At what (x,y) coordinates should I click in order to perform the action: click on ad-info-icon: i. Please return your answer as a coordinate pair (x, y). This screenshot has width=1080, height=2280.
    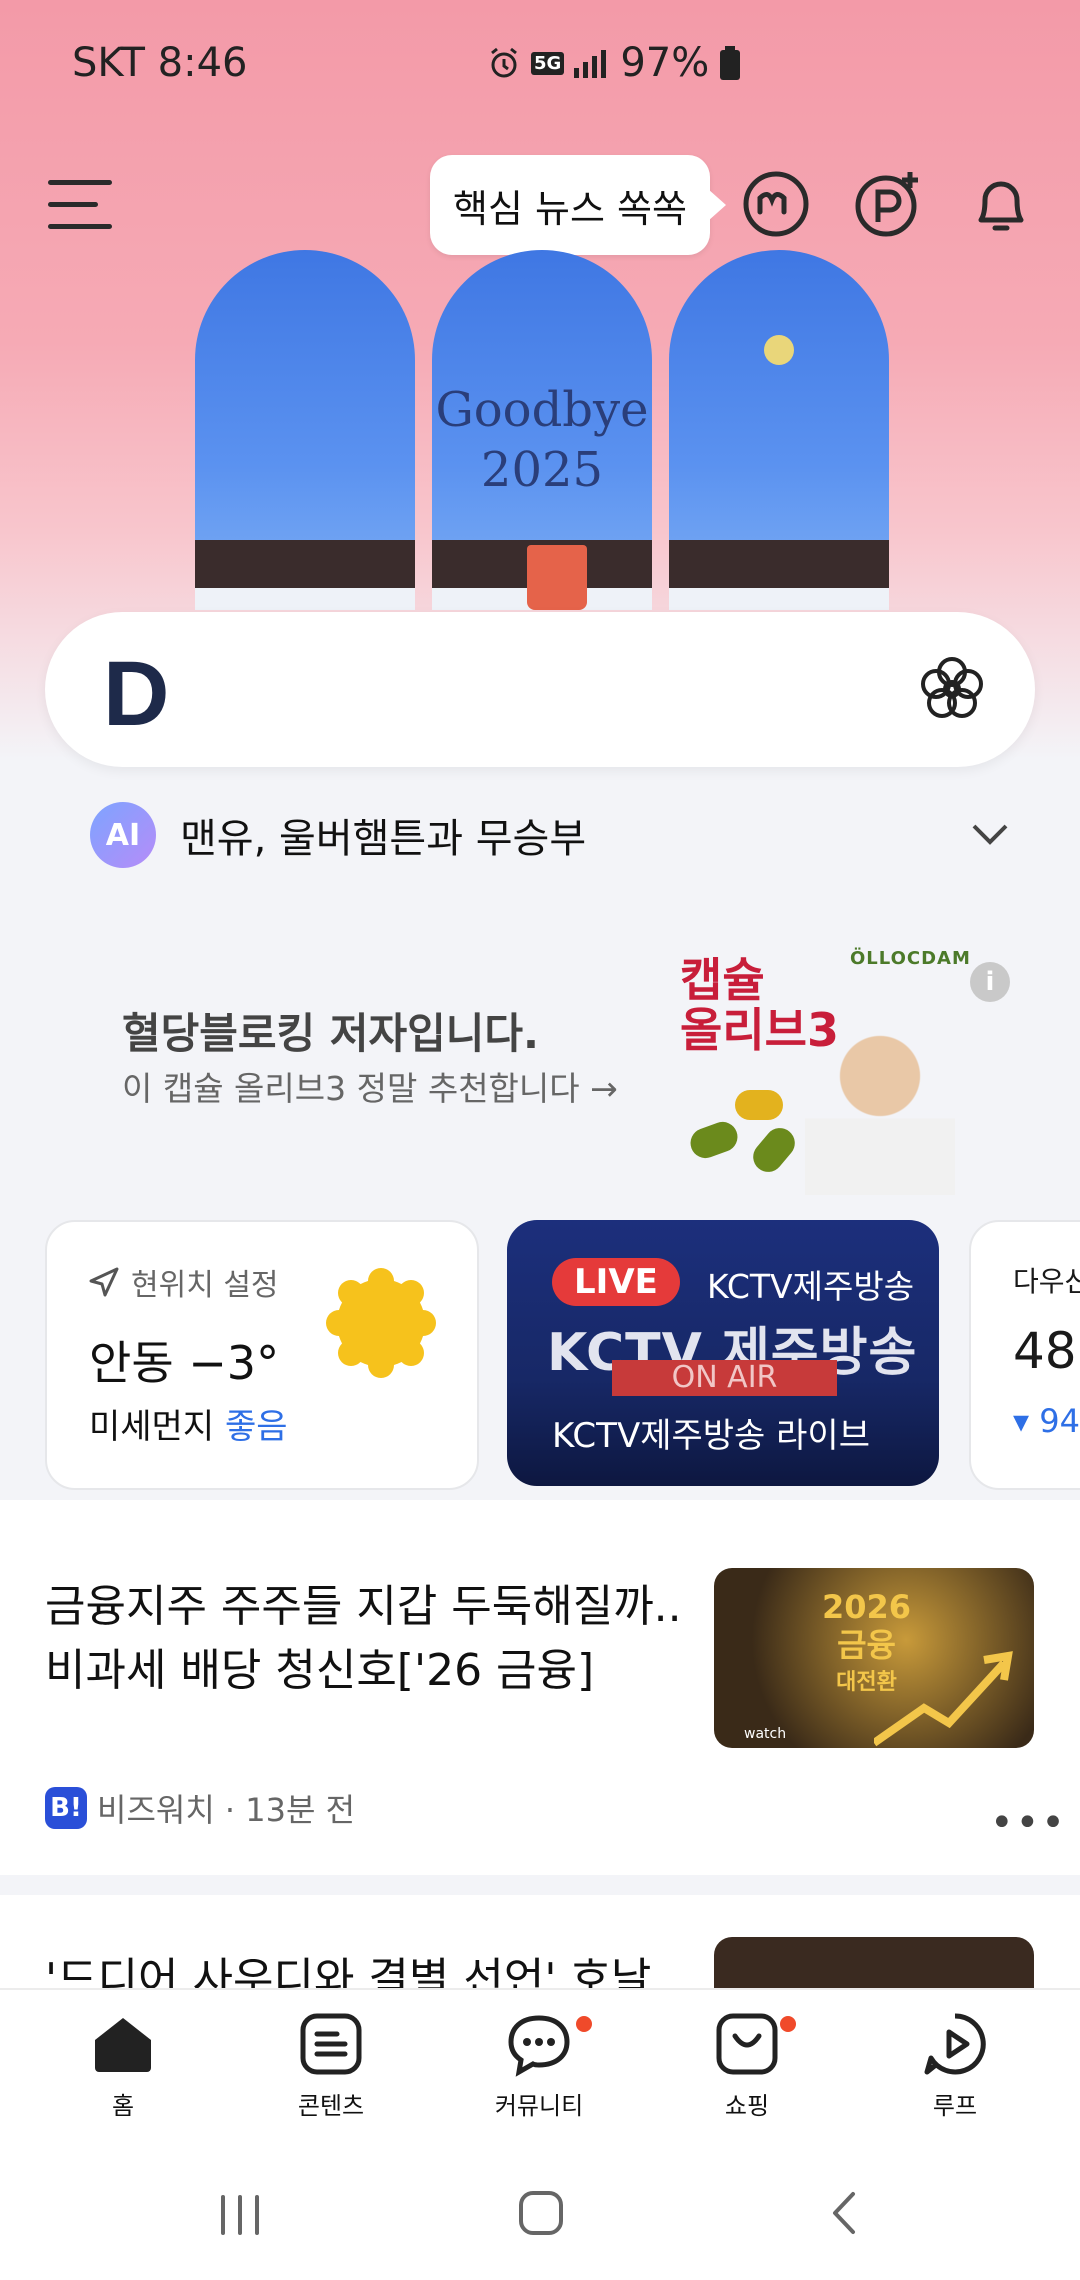
    Looking at the image, I should click on (990, 982).